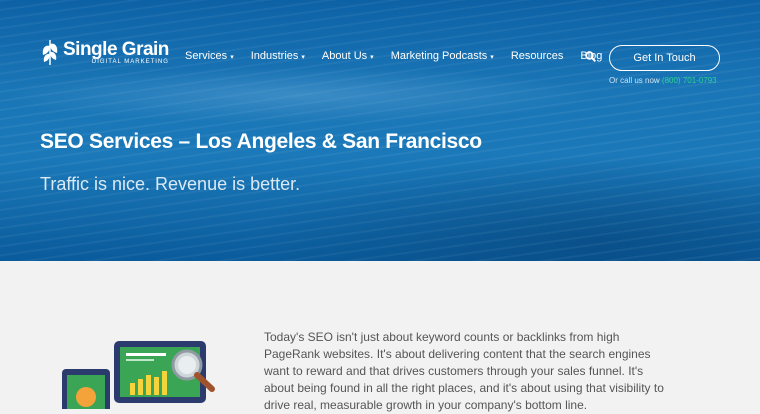  Describe the element at coordinates (278, 56) in the screenshot. I see `nav-item-industries: Industries ▾` at that location.